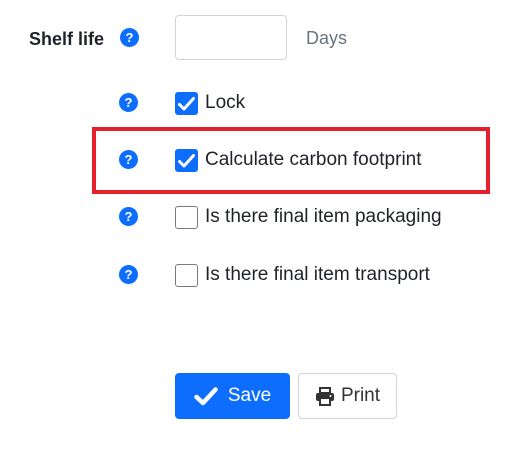 The width and height of the screenshot is (526, 454). Describe the element at coordinates (360, 395) in the screenshot. I see `print-button-label: Print` at that location.